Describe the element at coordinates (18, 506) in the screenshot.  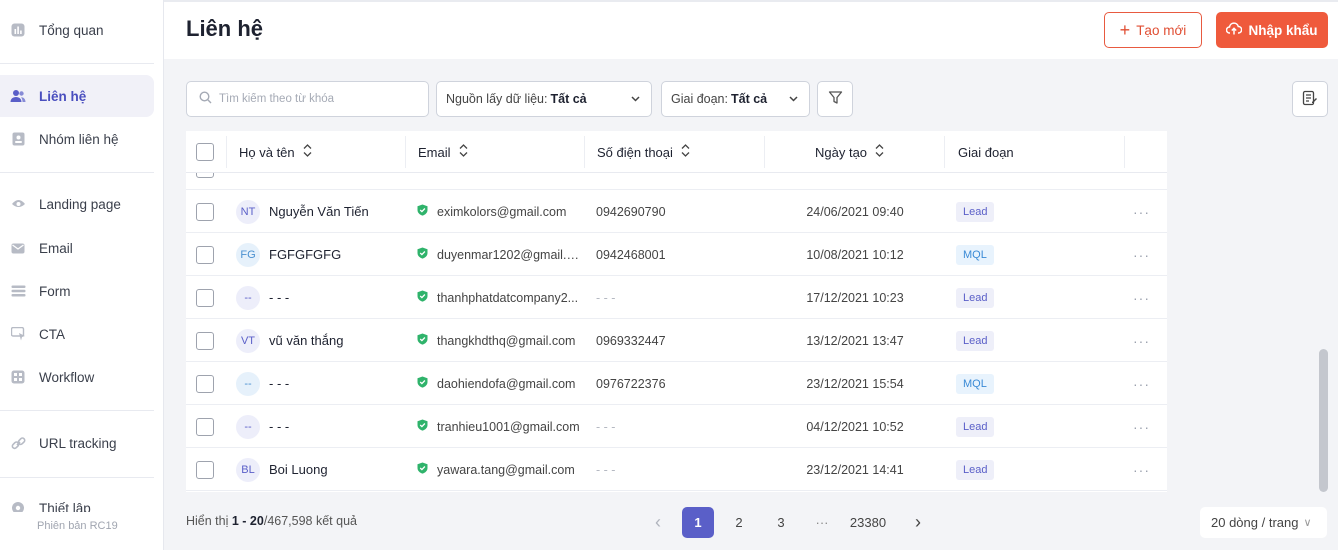
I see `settings-icon` at that location.